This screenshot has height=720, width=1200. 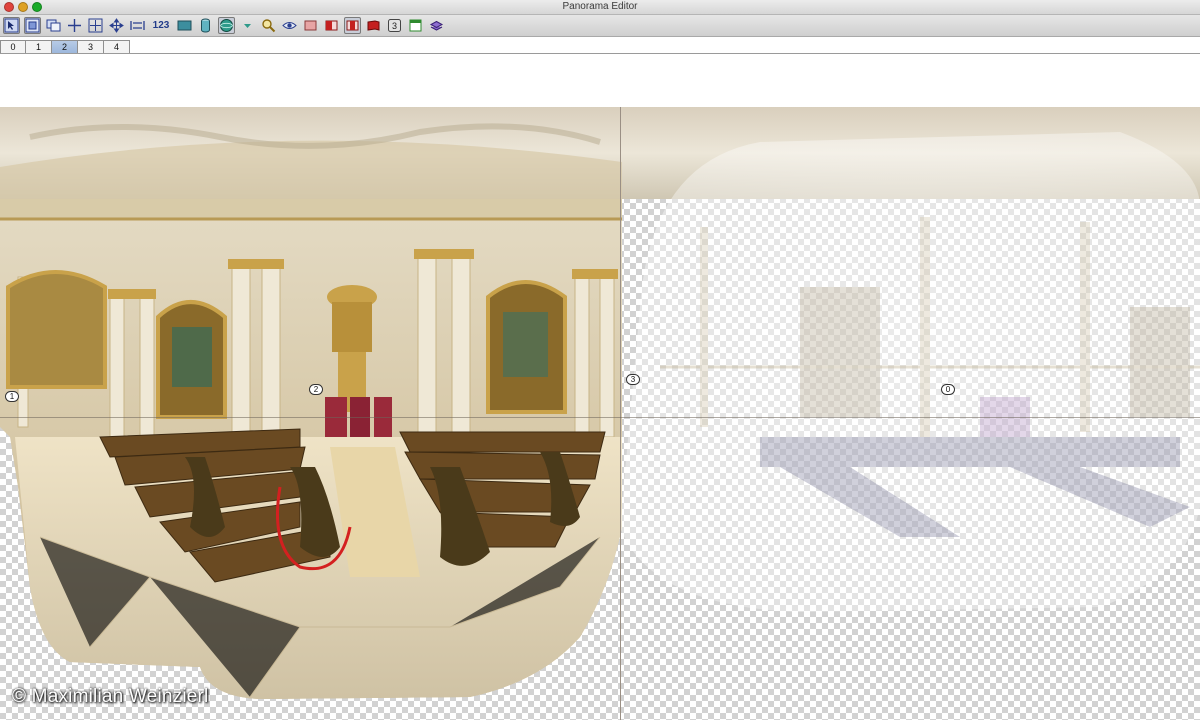 What do you see at coordinates (247, 25) in the screenshot?
I see `dropdown-arrow-icon` at bounding box center [247, 25].